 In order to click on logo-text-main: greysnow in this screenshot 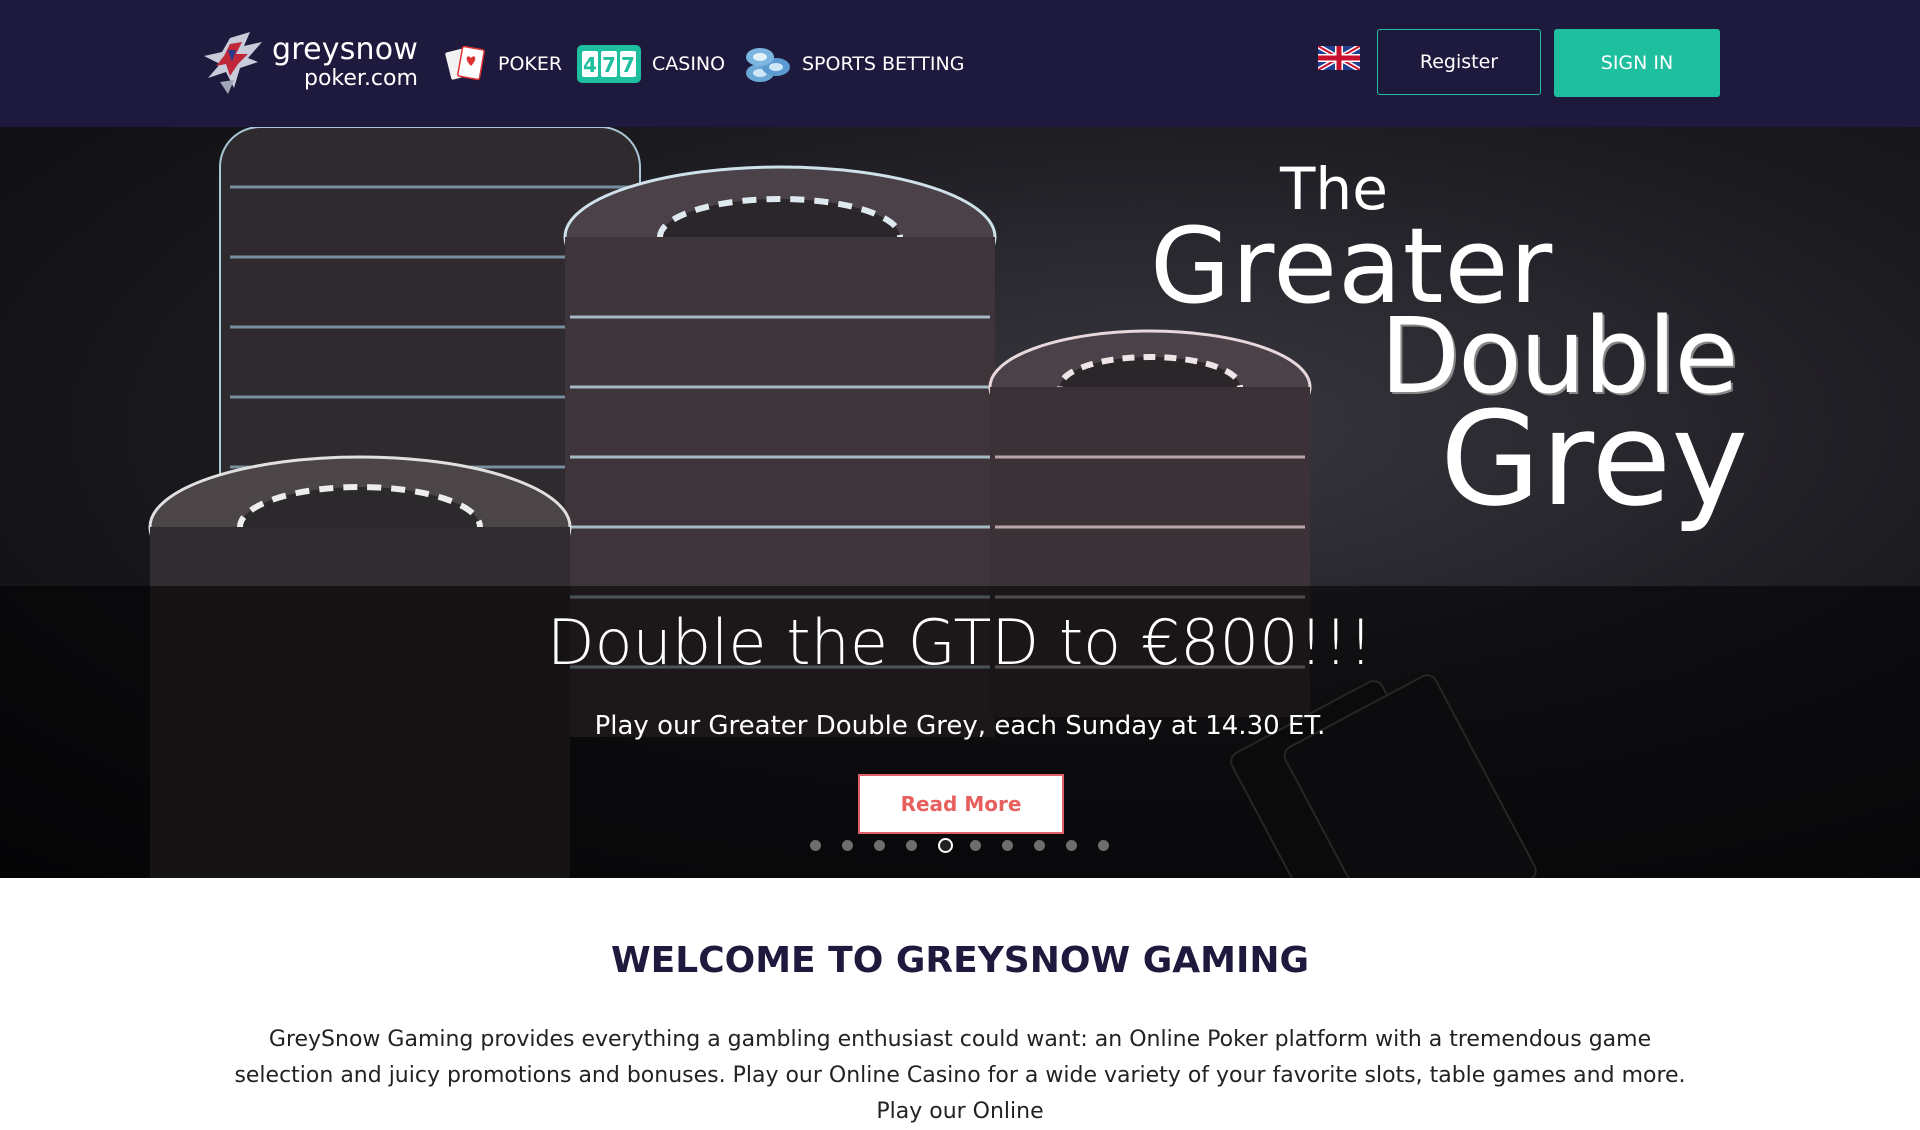, I will do `click(345, 49)`.